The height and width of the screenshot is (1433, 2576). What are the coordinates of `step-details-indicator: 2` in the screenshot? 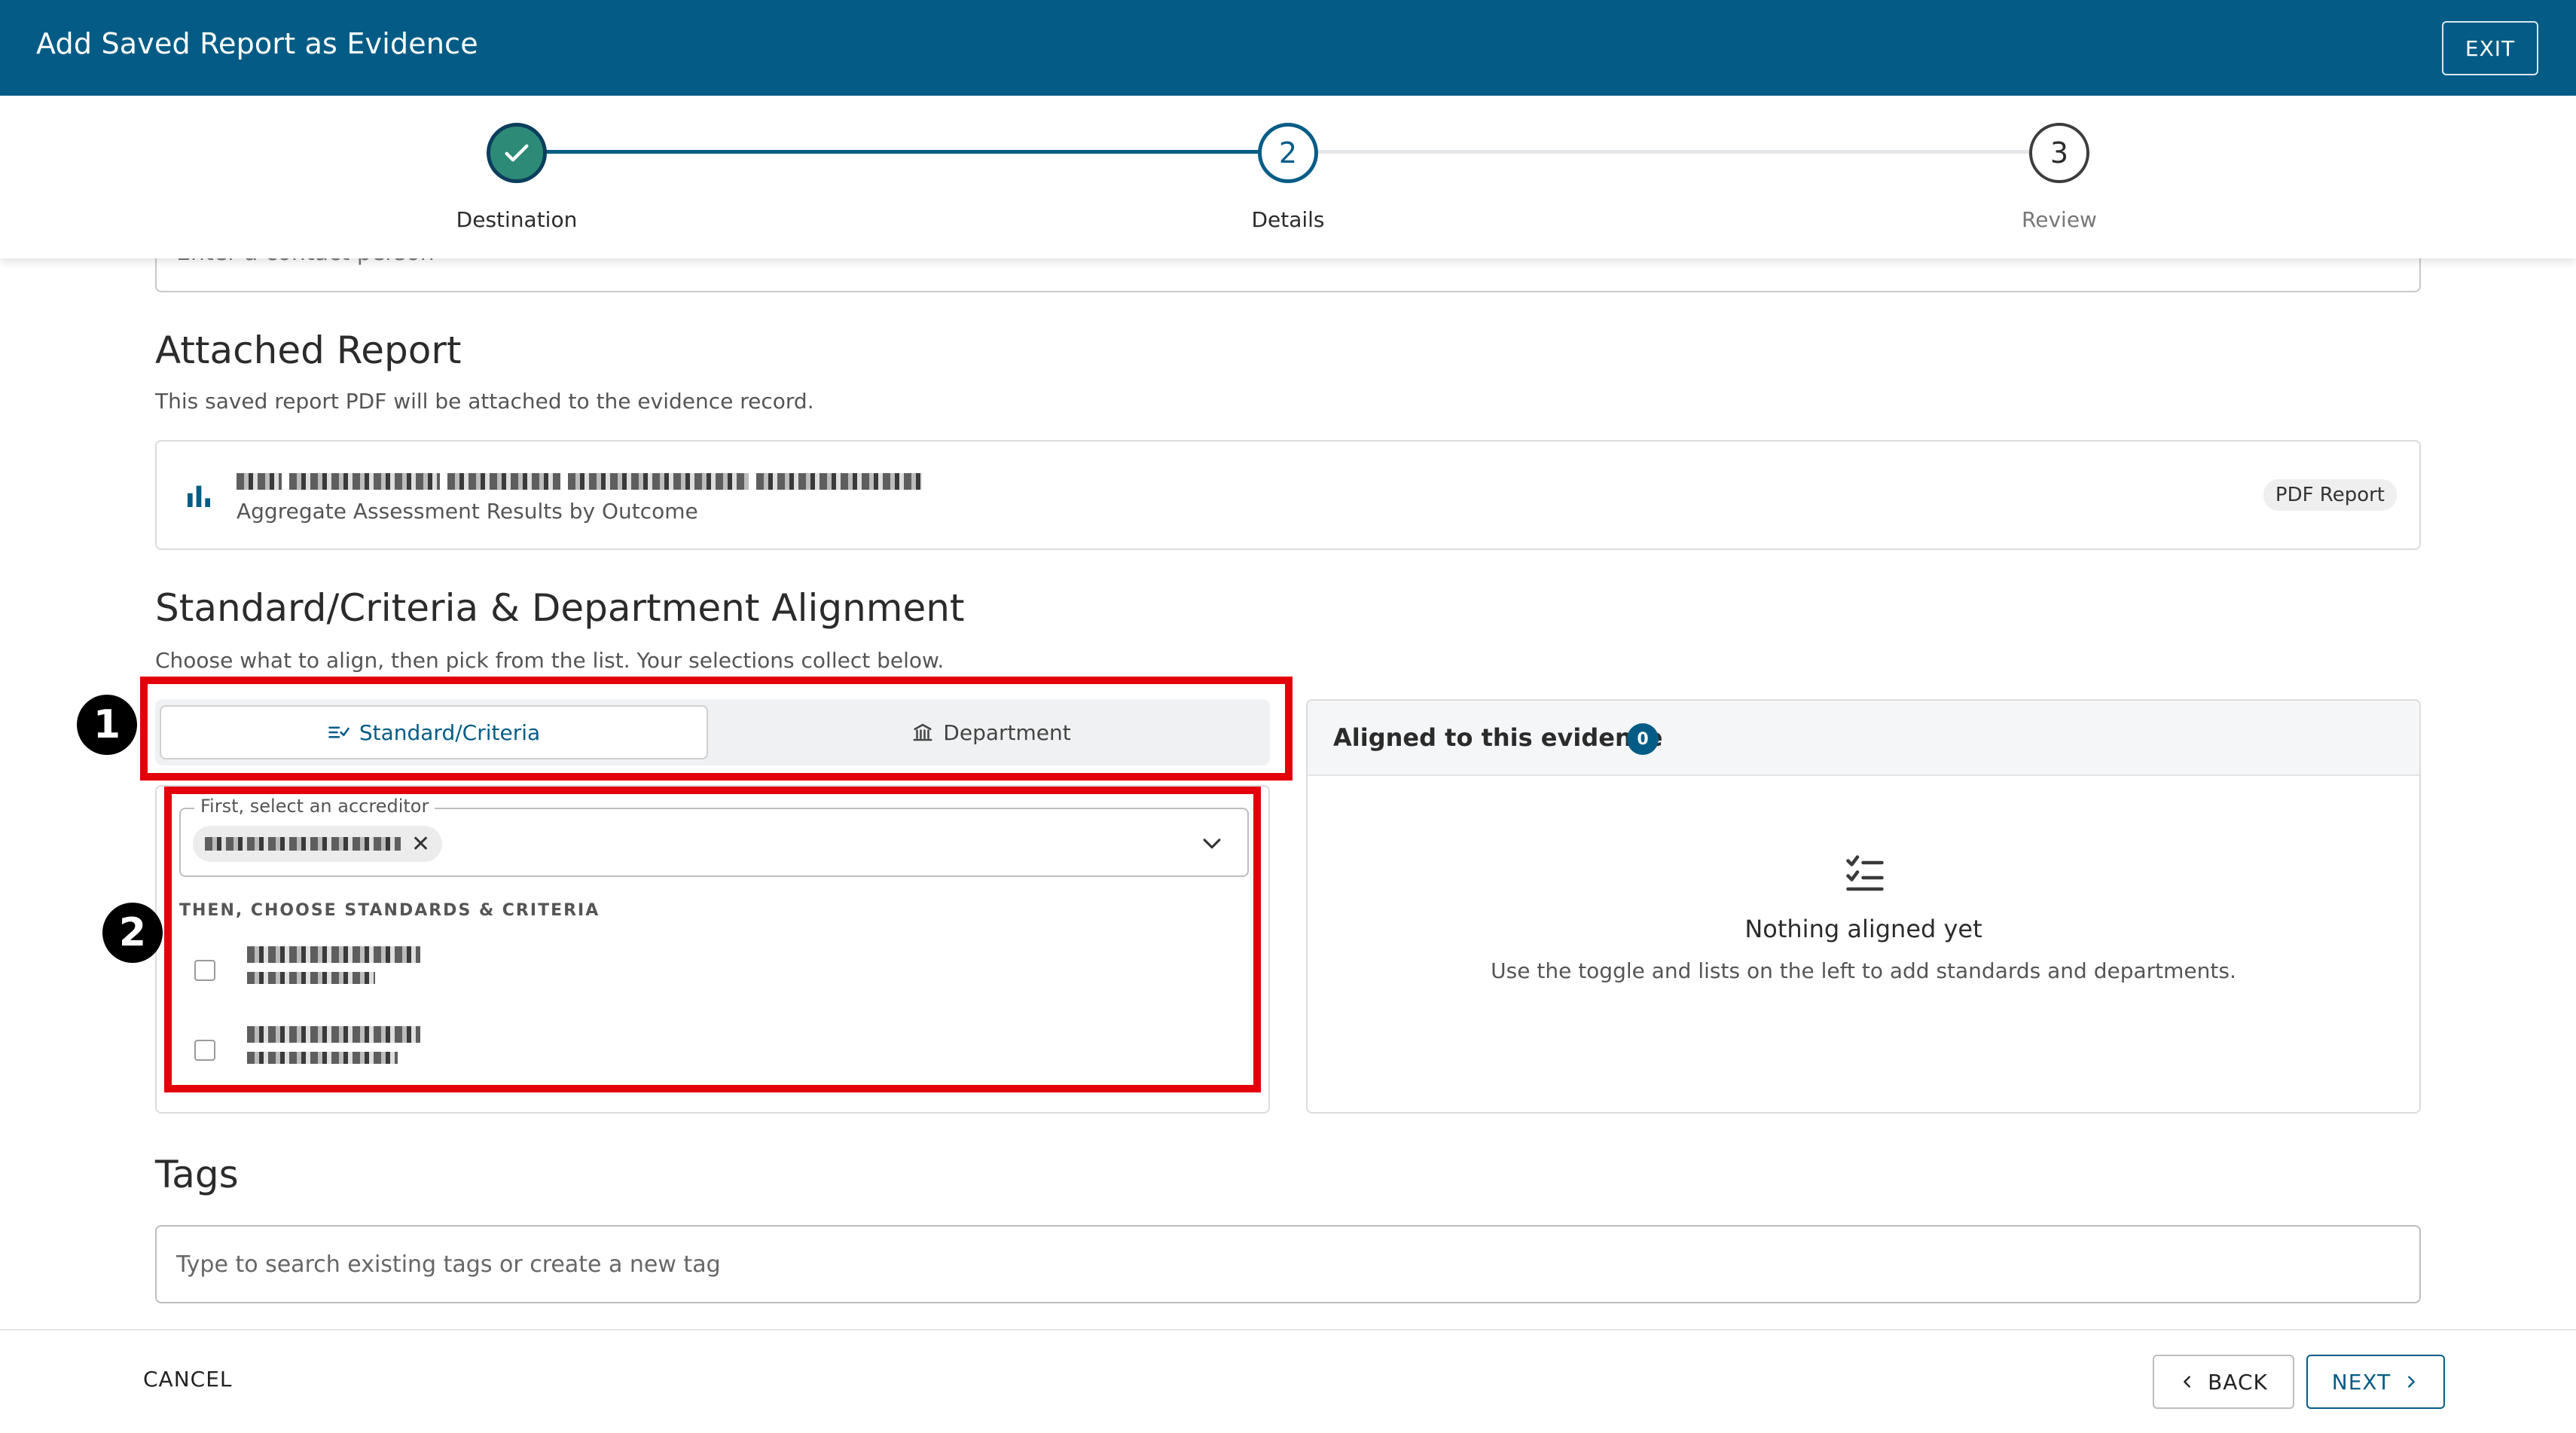 It's located at (1288, 153).